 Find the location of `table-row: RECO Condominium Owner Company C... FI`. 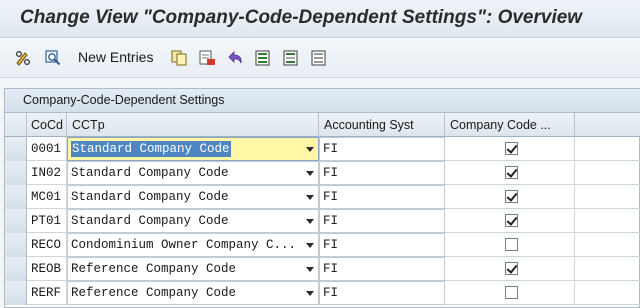

table-row: RECO Condominium Owner Company C... FI is located at coordinates (322, 245).